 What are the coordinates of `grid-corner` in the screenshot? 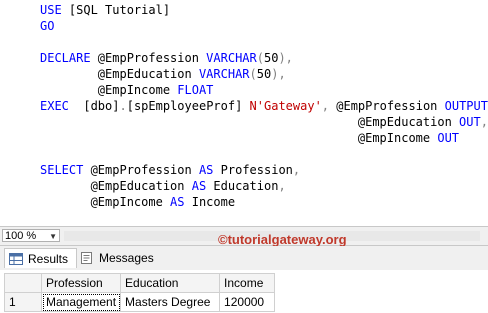 It's located at (23, 283).